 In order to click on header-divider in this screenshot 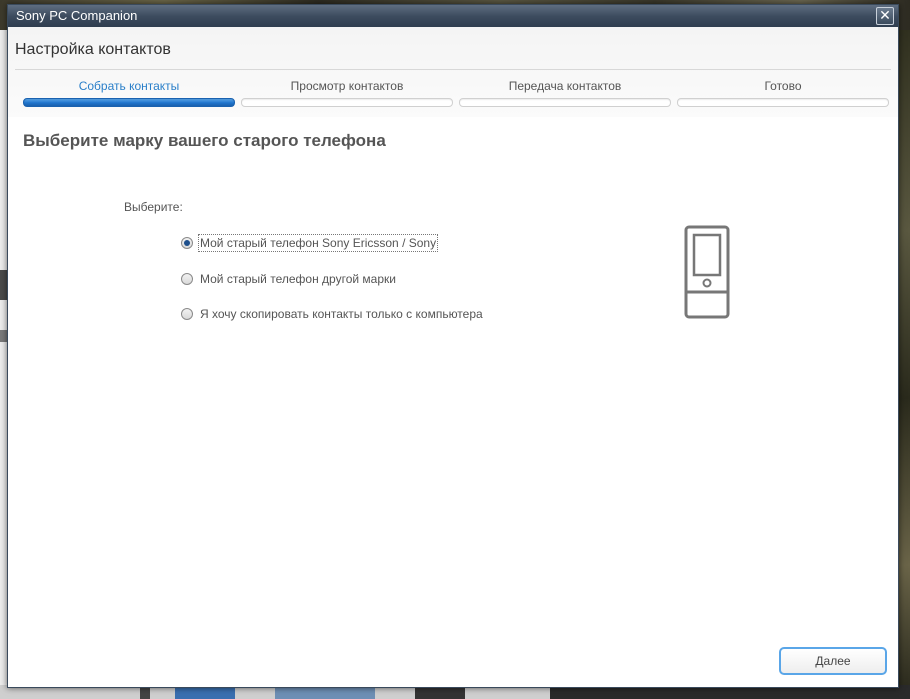, I will do `click(453, 69)`.